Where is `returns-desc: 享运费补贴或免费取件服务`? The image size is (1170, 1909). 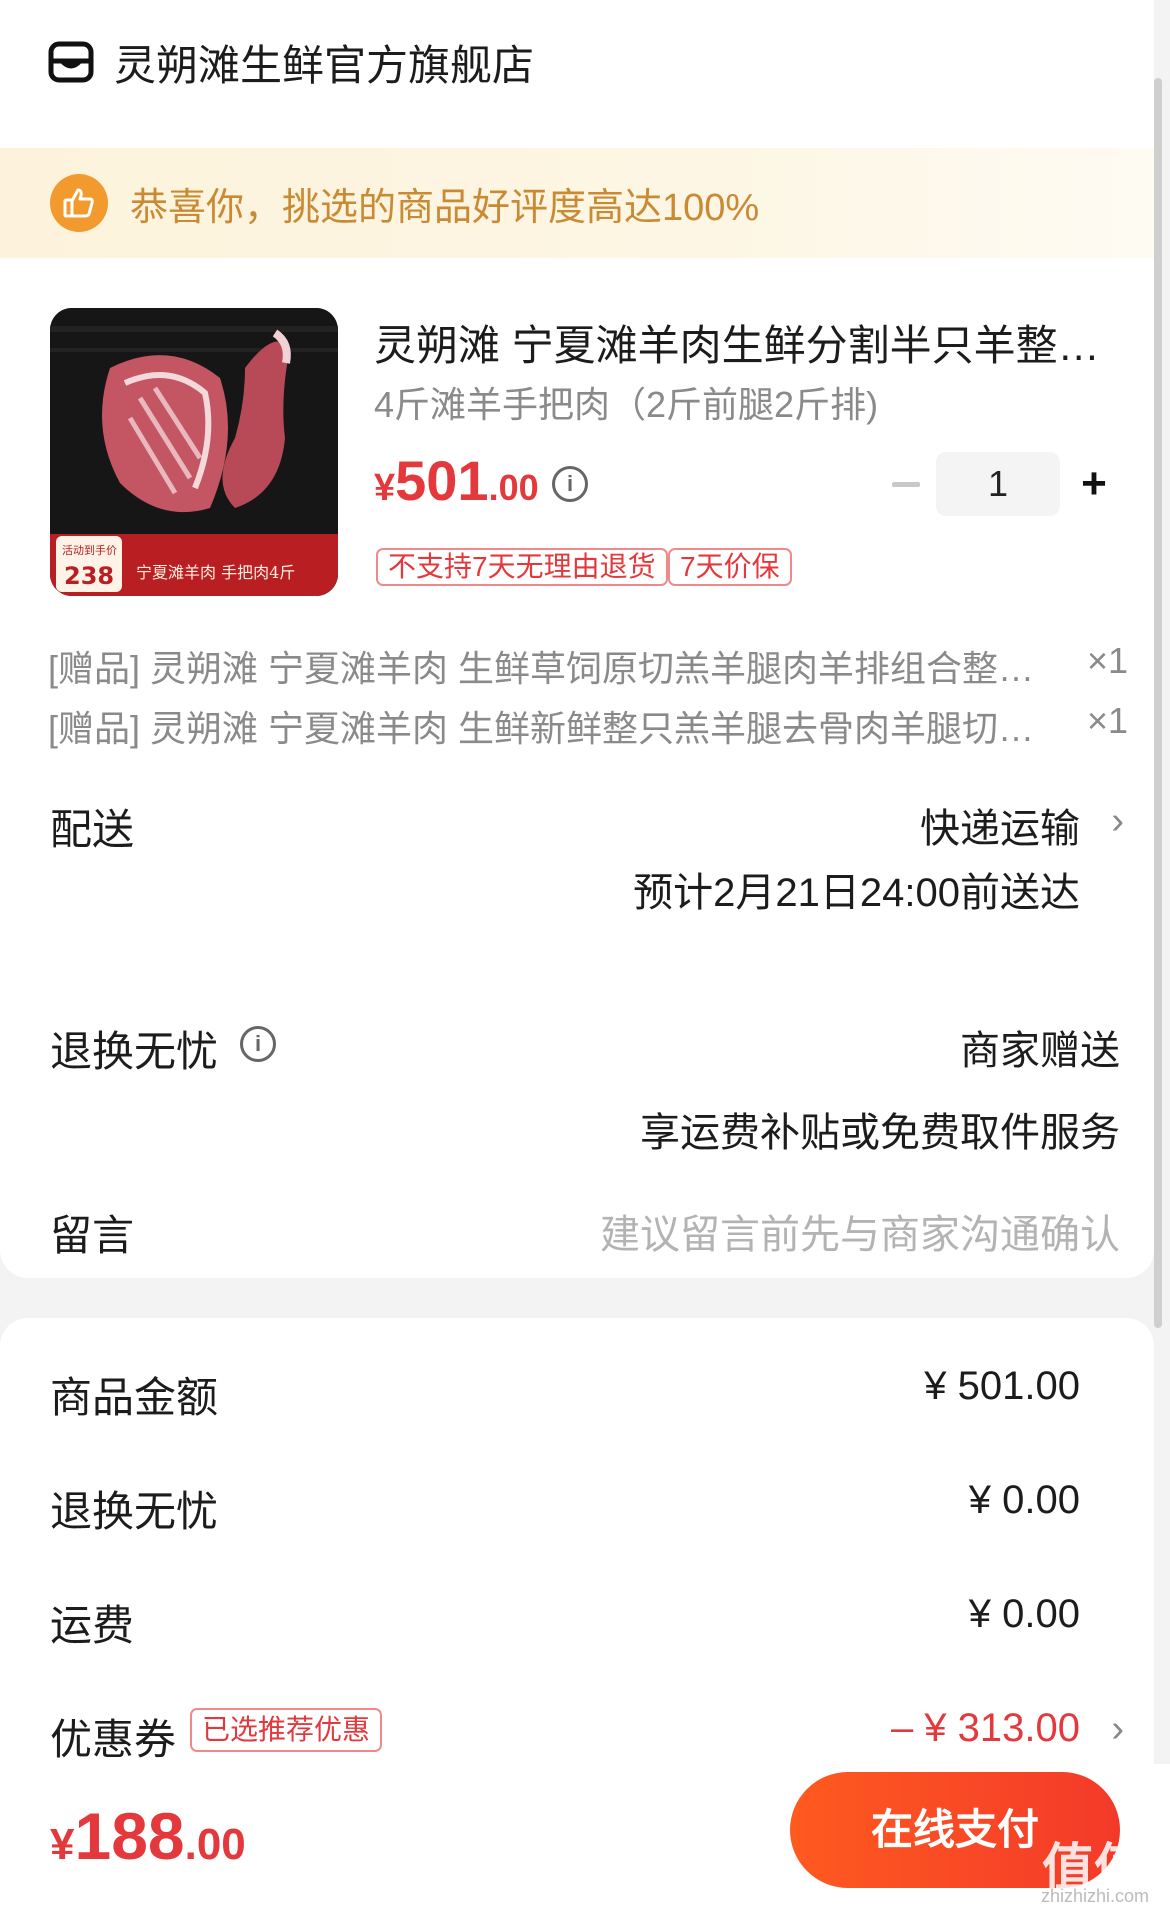
returns-desc: 享运费补贴或免费取件服务 is located at coordinates (880, 1133).